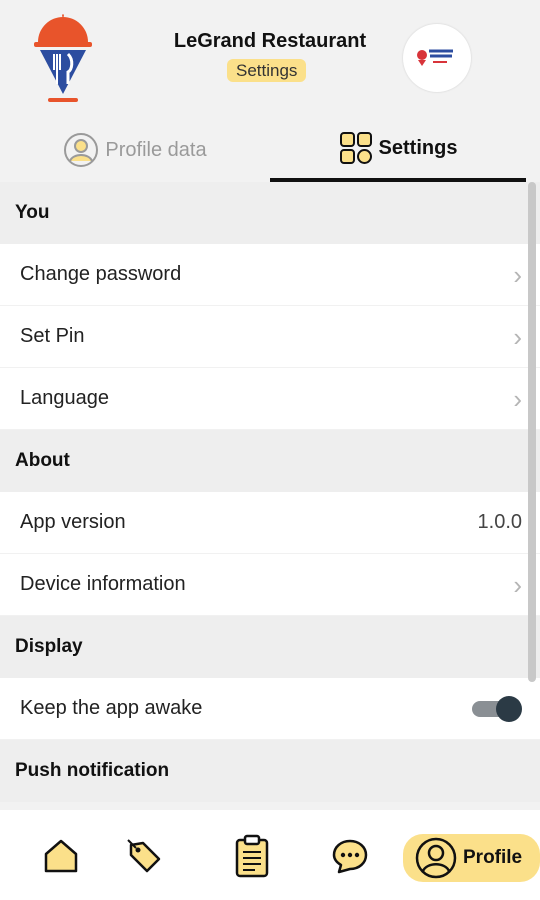 This screenshot has height=900, width=540. What do you see at coordinates (52, 336) in the screenshot?
I see `set-pin-label: Set Pin` at bounding box center [52, 336].